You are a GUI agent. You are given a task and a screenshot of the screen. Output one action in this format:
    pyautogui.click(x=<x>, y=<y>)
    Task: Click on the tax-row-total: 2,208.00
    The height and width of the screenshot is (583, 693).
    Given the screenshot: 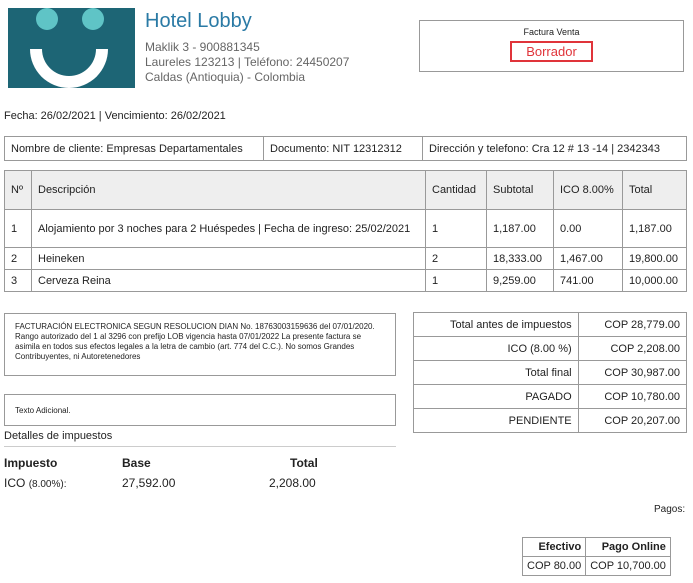 What is the action you would take?
    pyautogui.click(x=292, y=483)
    